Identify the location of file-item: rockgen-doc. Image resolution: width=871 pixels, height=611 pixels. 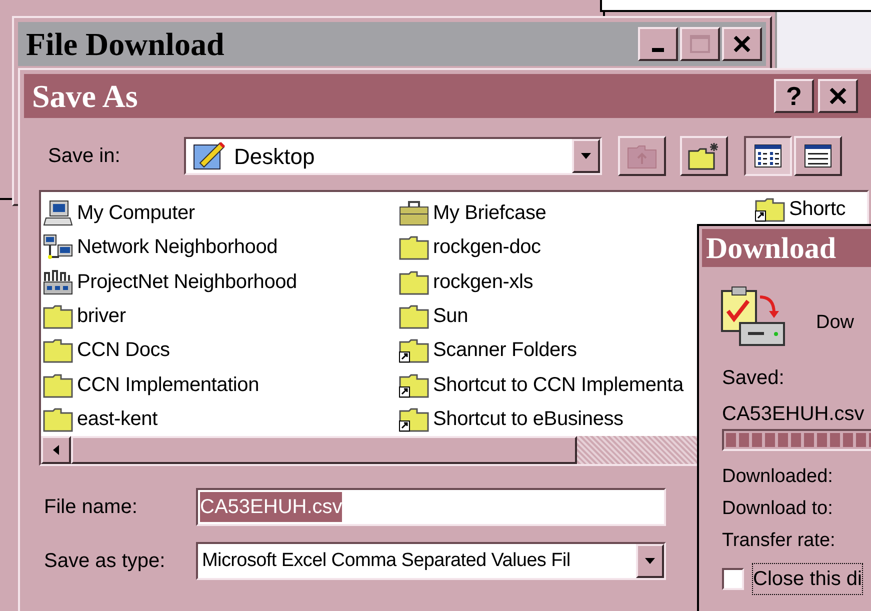
(470, 247).